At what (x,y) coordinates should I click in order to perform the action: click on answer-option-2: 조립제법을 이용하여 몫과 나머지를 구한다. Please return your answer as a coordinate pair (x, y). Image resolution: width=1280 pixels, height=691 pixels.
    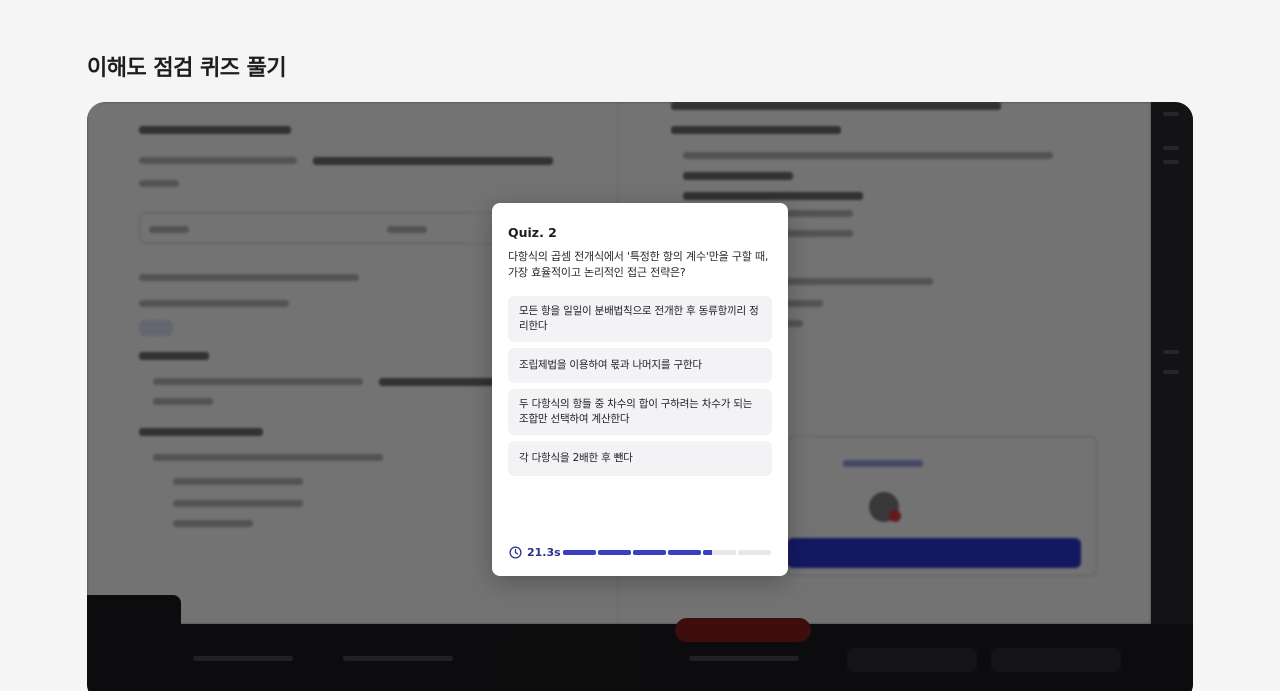
    Looking at the image, I should click on (640, 365).